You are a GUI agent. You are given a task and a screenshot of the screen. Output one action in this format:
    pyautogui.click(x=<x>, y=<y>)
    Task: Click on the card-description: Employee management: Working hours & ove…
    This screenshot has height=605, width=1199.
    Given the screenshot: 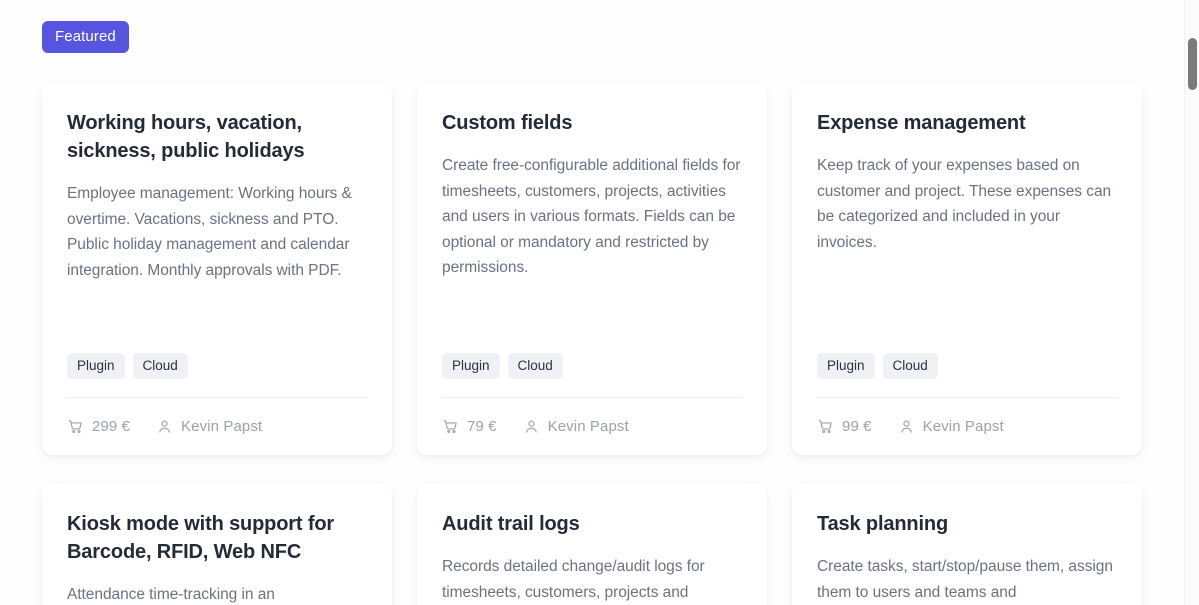 What is the action you would take?
    pyautogui.click(x=209, y=232)
    